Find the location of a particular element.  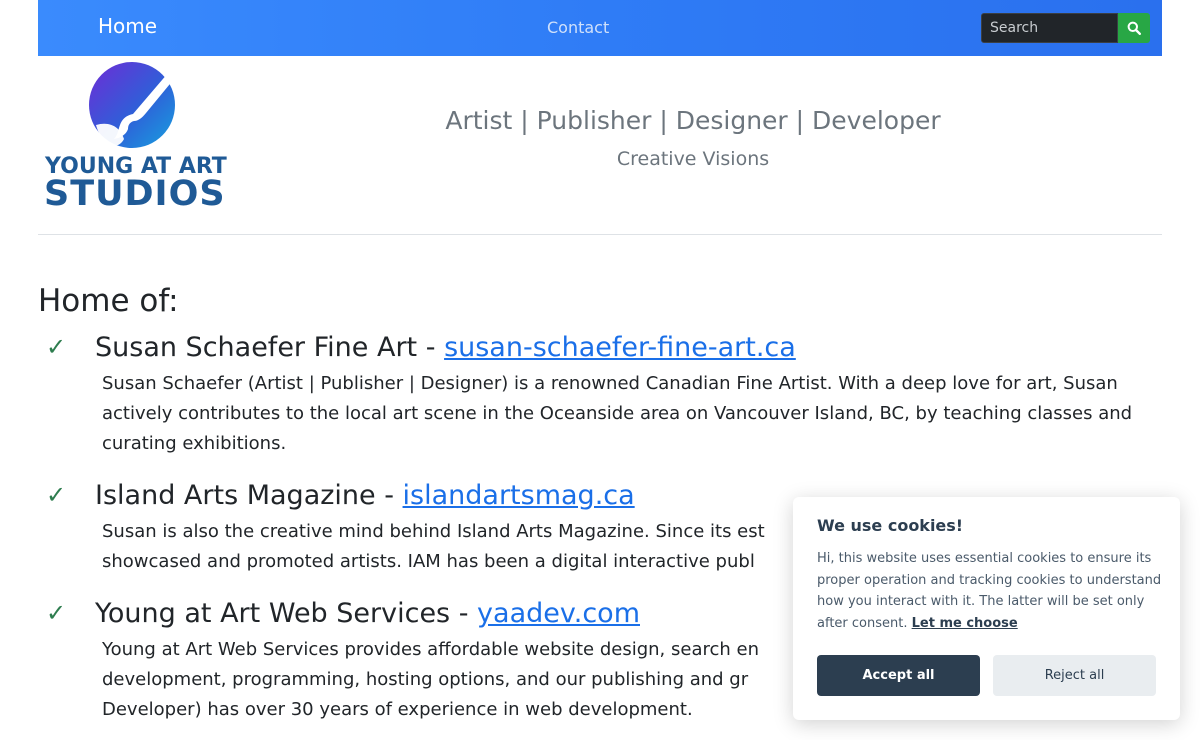

accept-all-button: Accept all is located at coordinates (898, 675).